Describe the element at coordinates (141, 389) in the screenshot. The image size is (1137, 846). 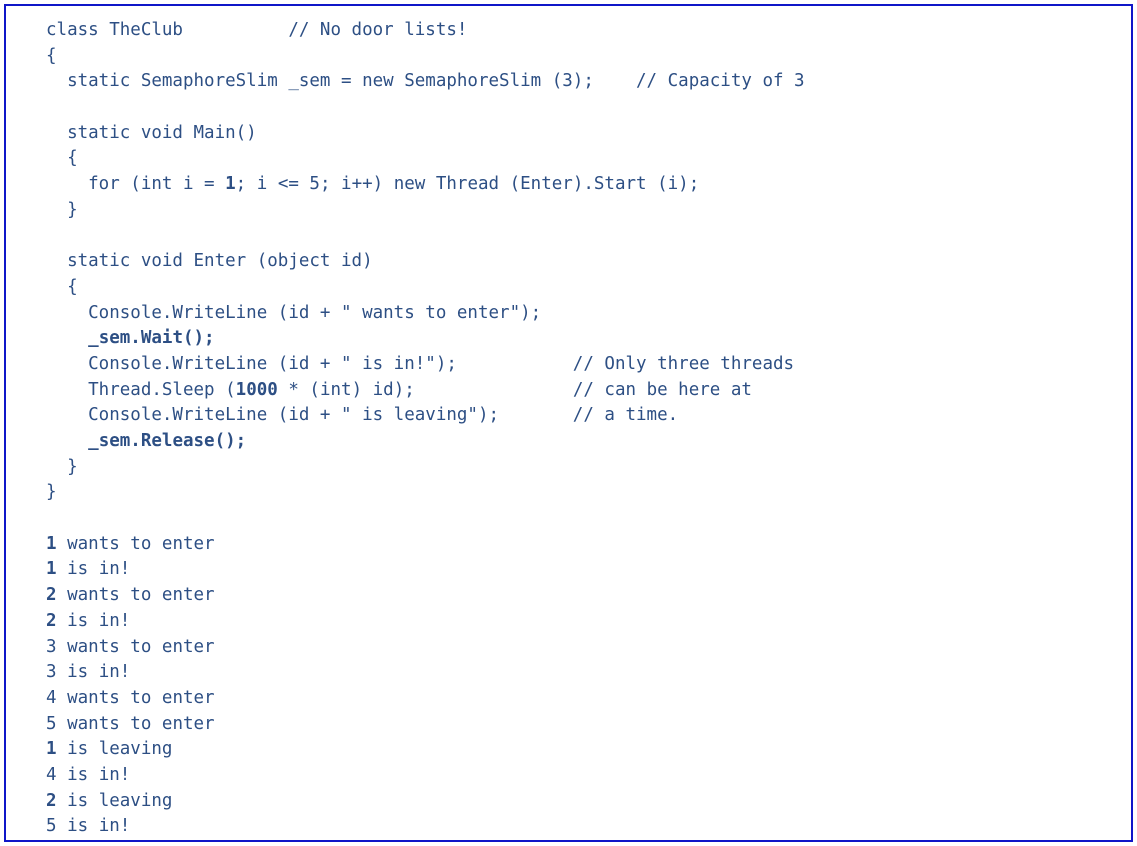
I see `code-text: Thread.Sleep (` at that location.